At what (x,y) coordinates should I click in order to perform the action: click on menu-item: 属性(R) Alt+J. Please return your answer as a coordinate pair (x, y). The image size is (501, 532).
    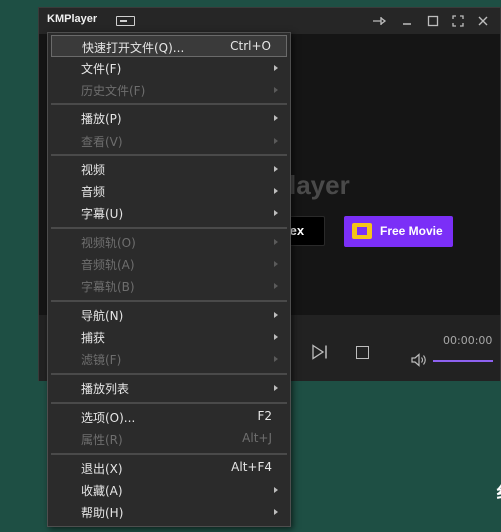
    Looking at the image, I should click on (169, 439).